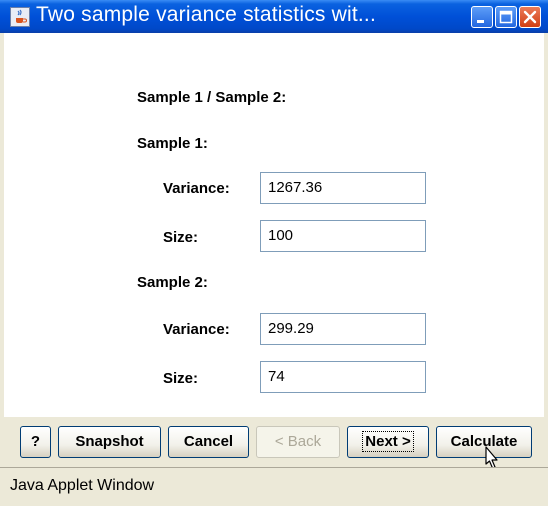 Image resolution: width=548 pixels, height=506 pixels. I want to click on sample2-size-field: 74, so click(343, 377).